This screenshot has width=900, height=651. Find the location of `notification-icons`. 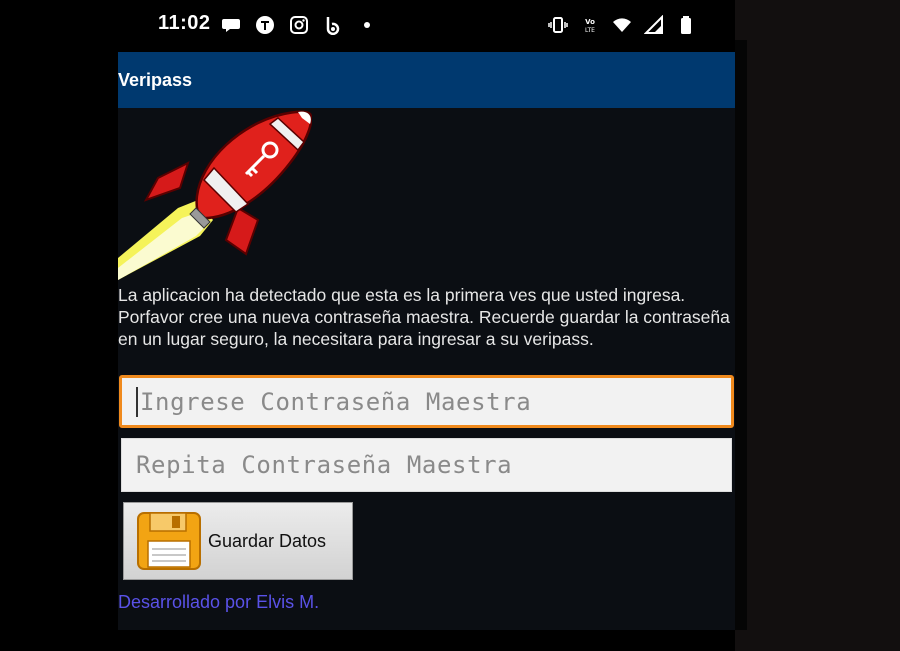

notification-icons is located at coordinates (299, 25).